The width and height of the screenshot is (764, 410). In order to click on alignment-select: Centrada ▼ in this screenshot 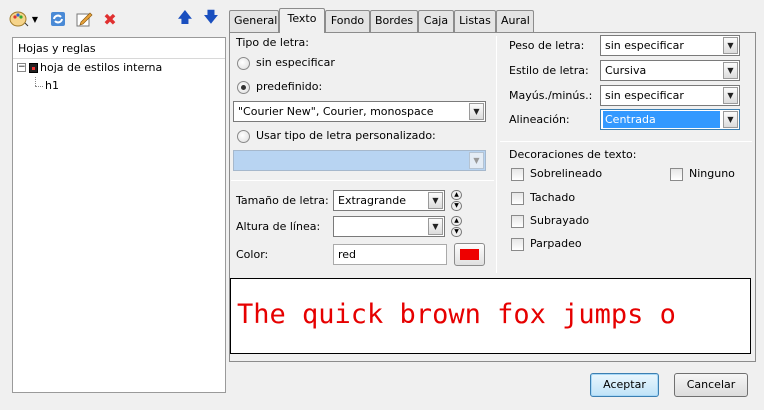, I will do `click(670, 119)`.